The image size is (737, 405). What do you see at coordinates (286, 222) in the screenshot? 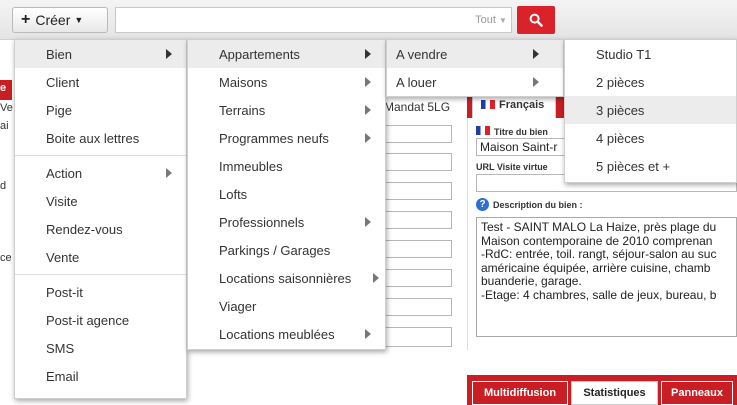
I see `menu-item-professionnels: Professionnels` at bounding box center [286, 222].